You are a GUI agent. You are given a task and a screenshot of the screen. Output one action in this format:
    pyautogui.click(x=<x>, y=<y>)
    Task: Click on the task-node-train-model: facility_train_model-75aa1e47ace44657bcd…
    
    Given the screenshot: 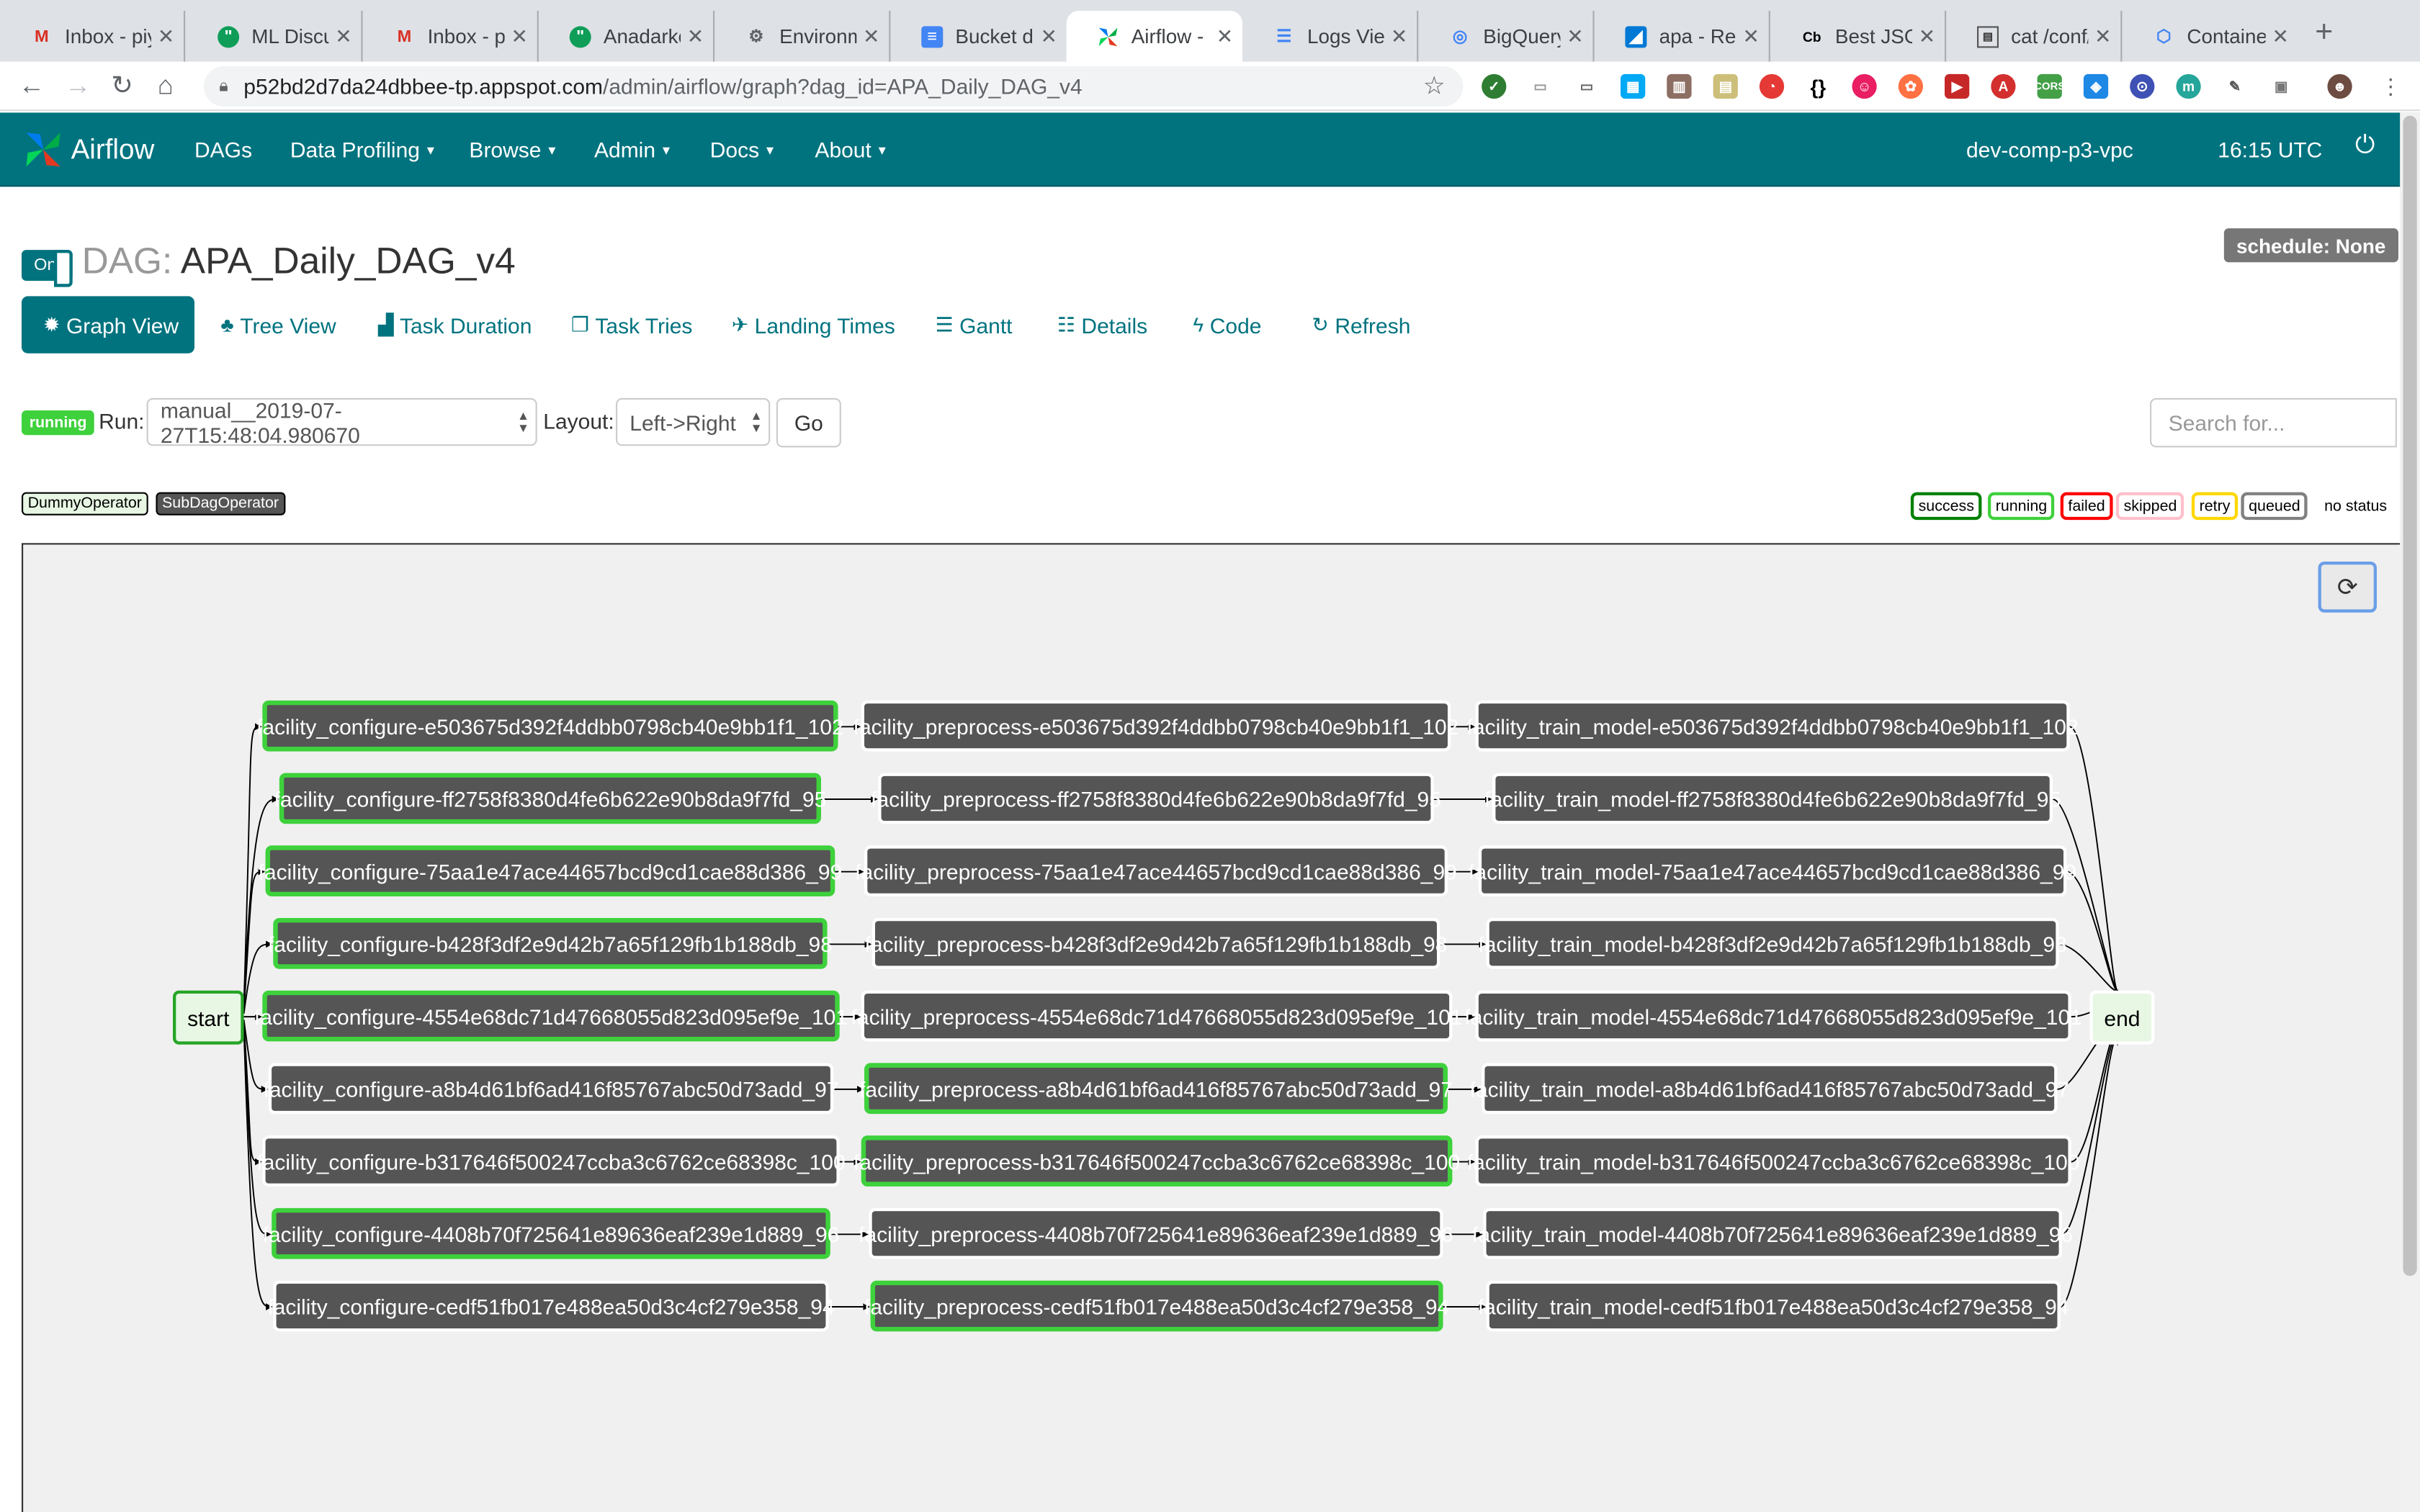 What is the action you would take?
    pyautogui.click(x=1772, y=870)
    